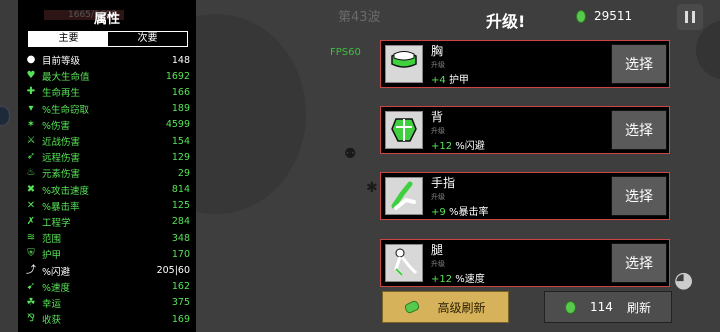 The image size is (720, 332). I want to click on card-name: 手指, so click(443, 183).